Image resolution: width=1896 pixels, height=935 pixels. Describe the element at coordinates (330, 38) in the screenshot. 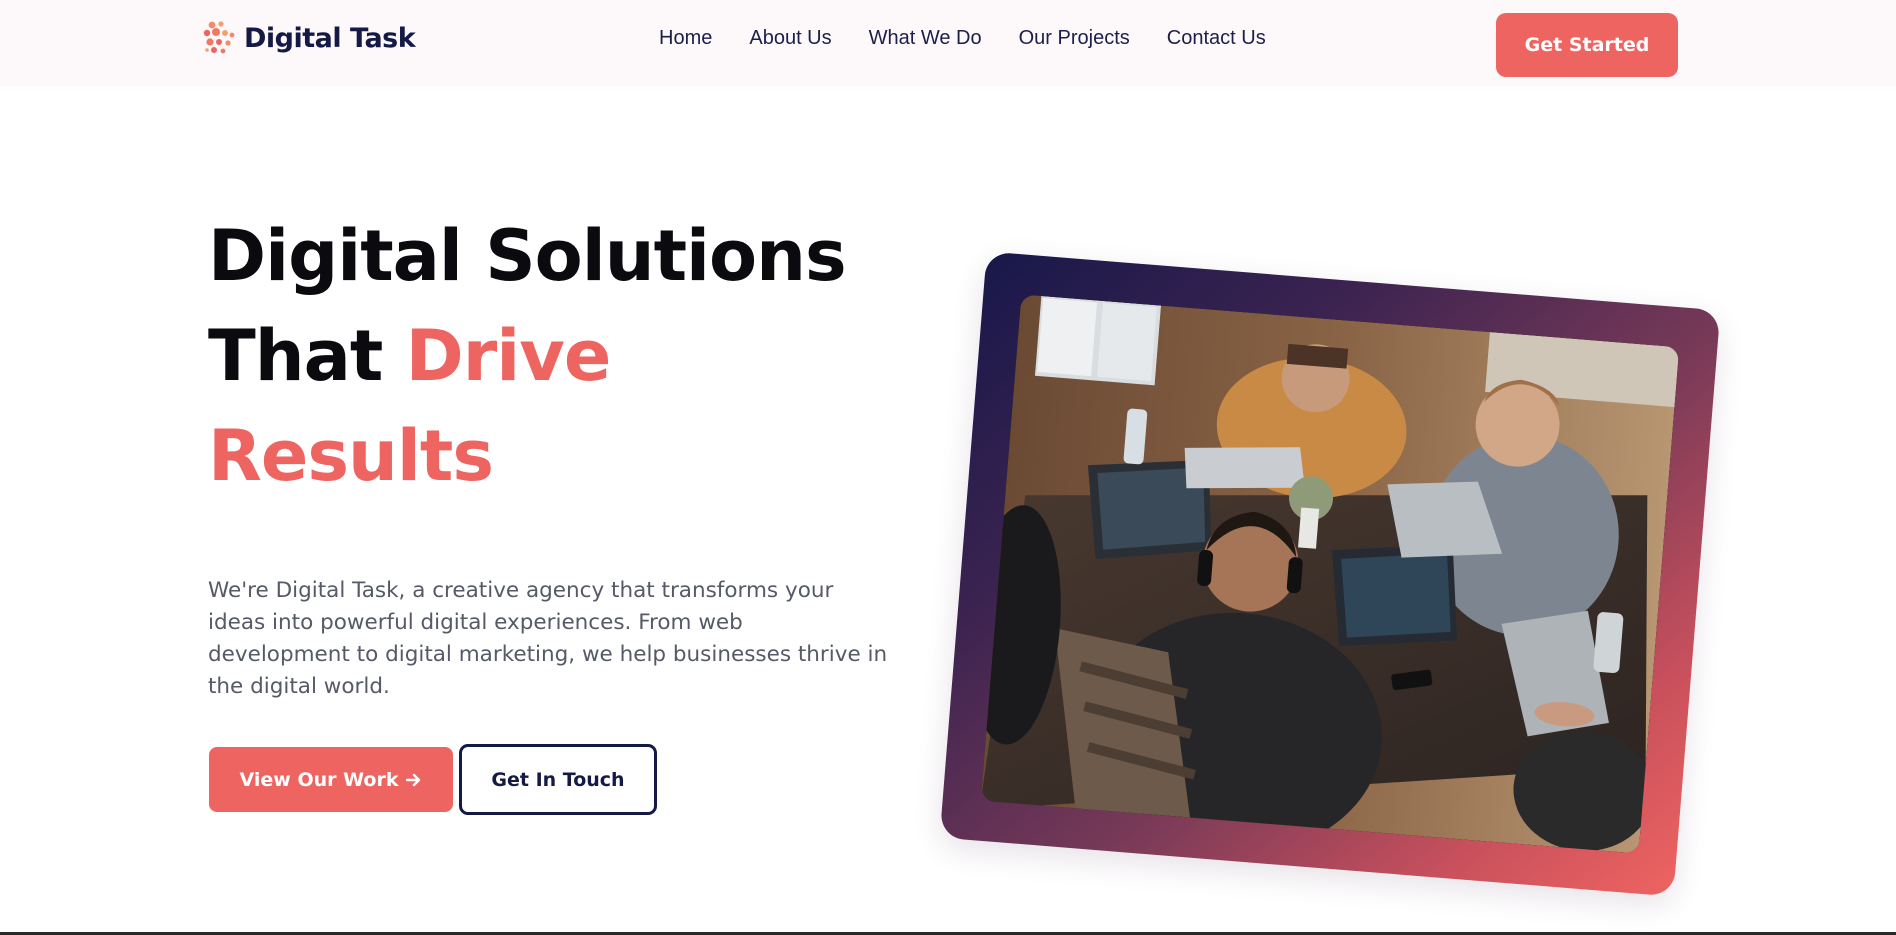

I see `brand-name: Digital Task` at that location.